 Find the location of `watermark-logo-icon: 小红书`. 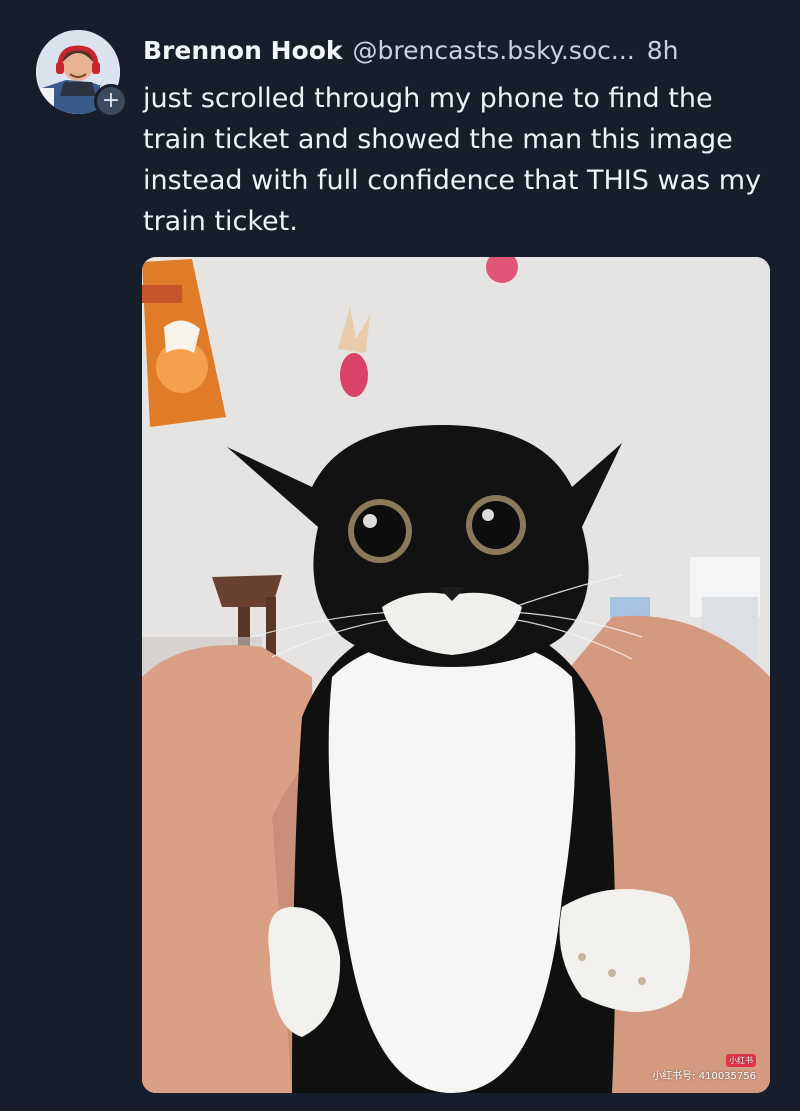

watermark-logo-icon: 小红书 is located at coordinates (741, 1060).